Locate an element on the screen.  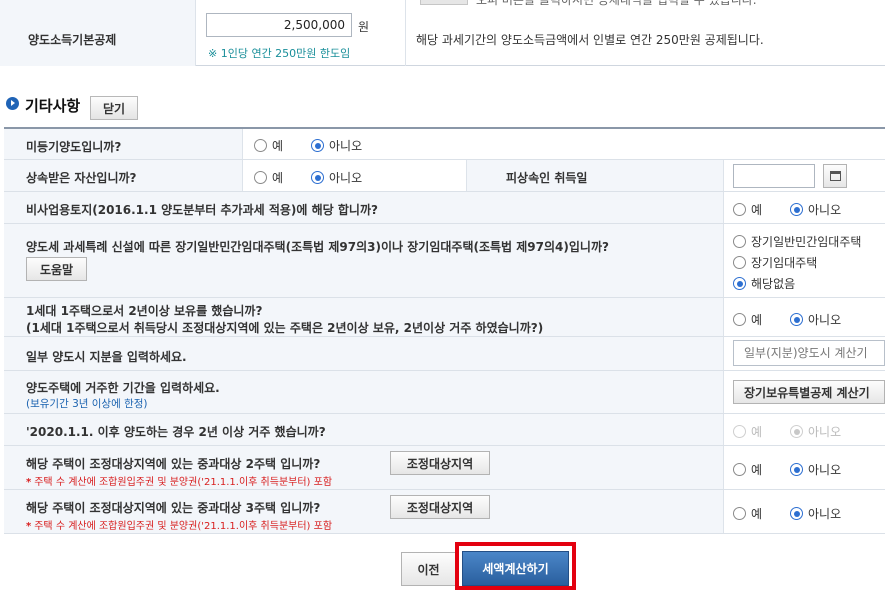
residence-period-question: 양도주택에 거주한 기간을 입력하세요. is located at coordinates (123, 388).